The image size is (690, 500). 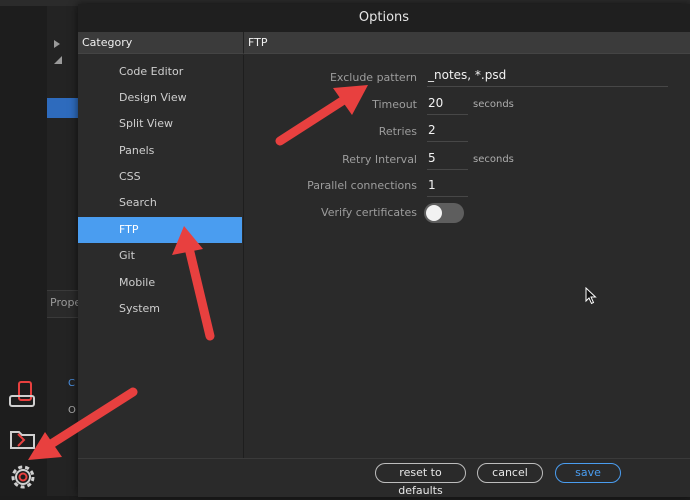 What do you see at coordinates (160, 98) in the screenshot?
I see `category-item-design-view: Design View` at bounding box center [160, 98].